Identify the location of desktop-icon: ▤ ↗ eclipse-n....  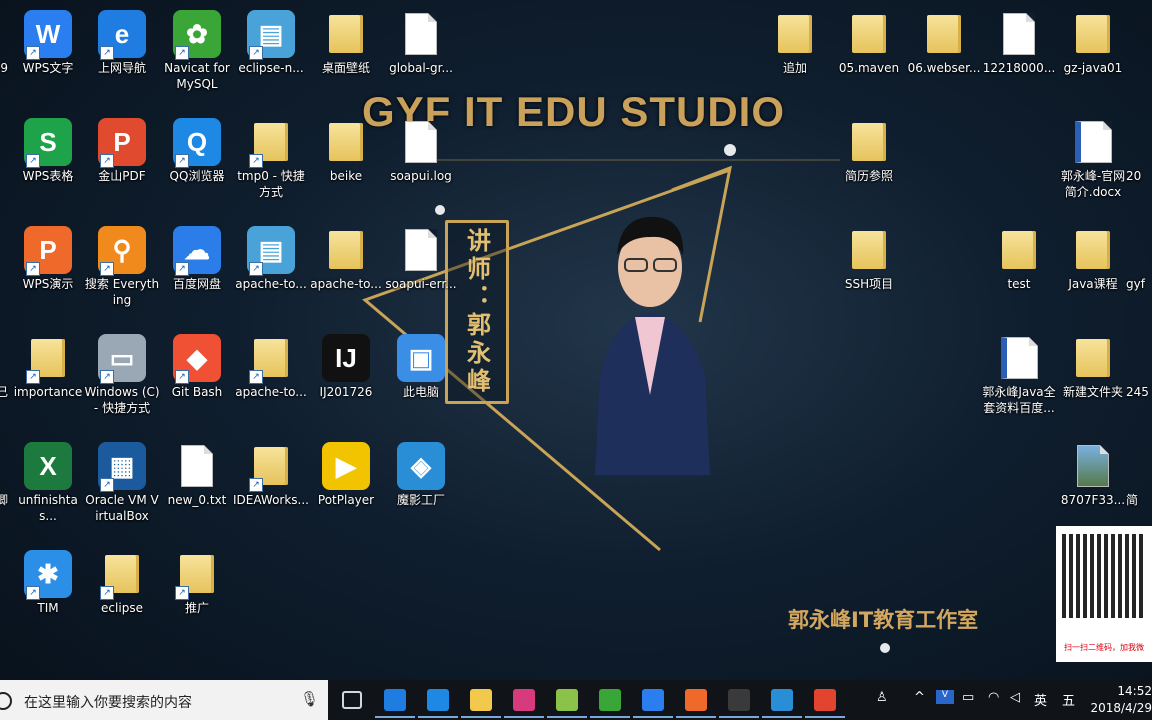
(271, 40).